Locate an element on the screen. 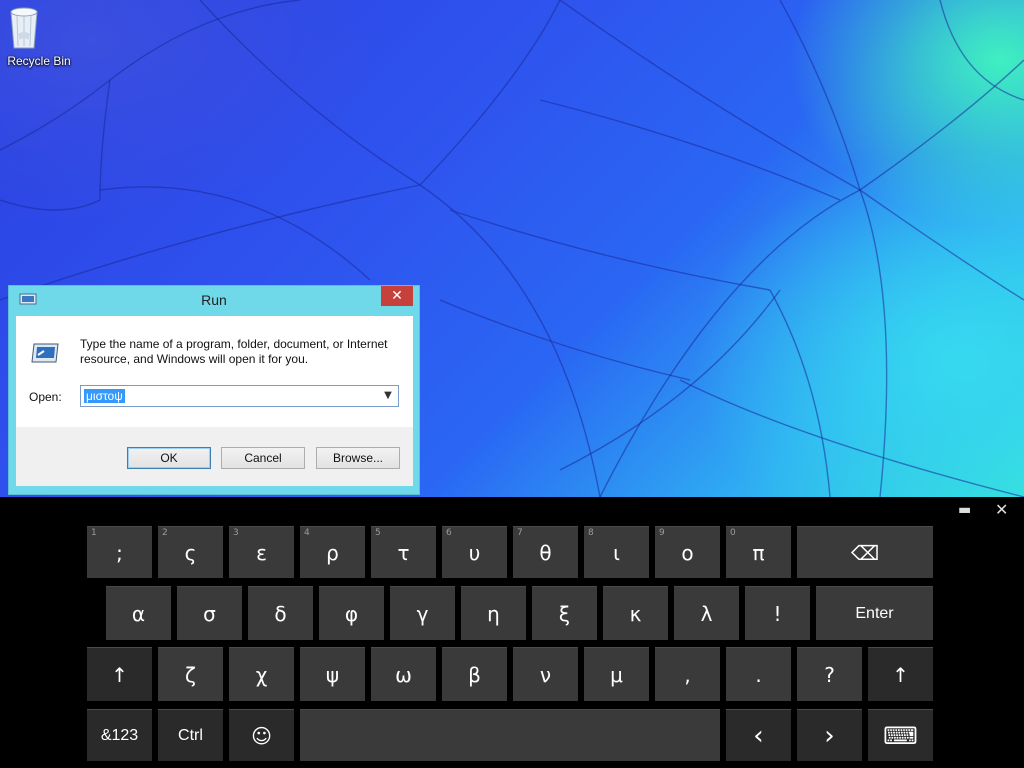 This screenshot has width=1024, height=768. key-label: ο is located at coordinates (687, 552).